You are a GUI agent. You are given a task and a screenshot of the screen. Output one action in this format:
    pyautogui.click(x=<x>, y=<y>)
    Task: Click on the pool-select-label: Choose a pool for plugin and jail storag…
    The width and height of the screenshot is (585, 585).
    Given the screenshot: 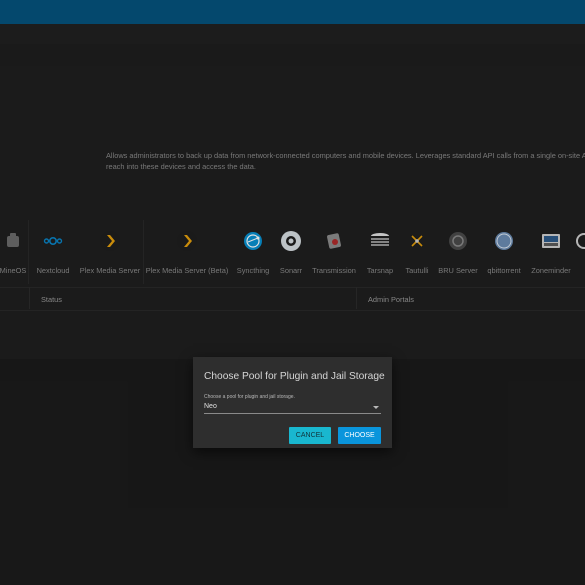 What is the action you would take?
    pyautogui.click(x=249, y=397)
    